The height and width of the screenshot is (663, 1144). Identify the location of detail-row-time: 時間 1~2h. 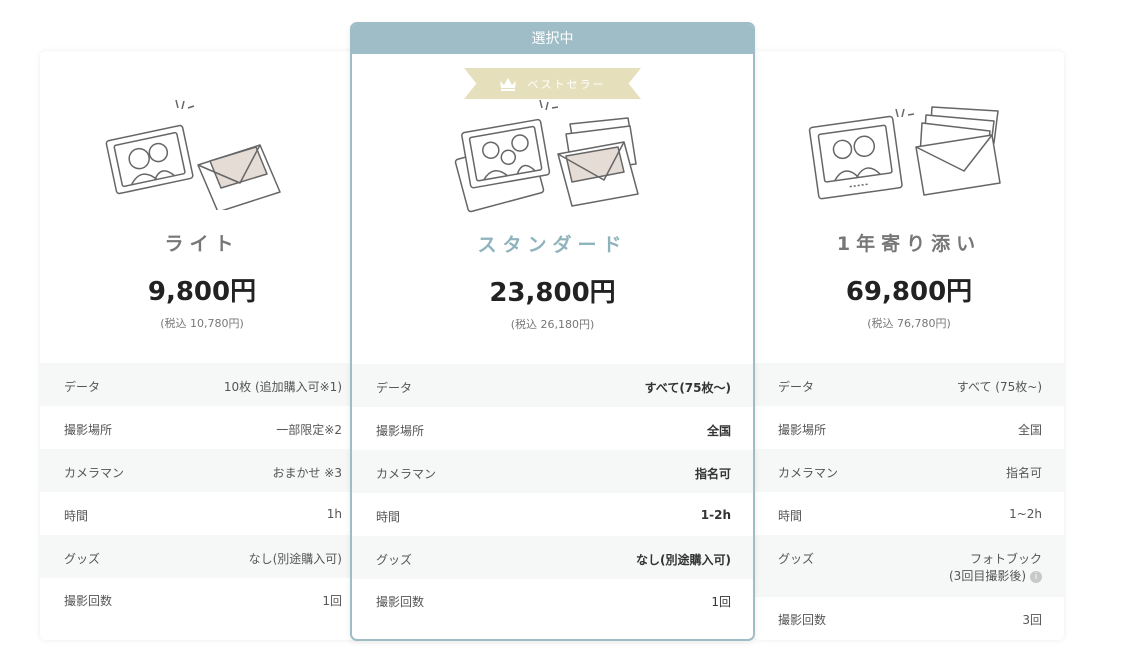
(909, 513).